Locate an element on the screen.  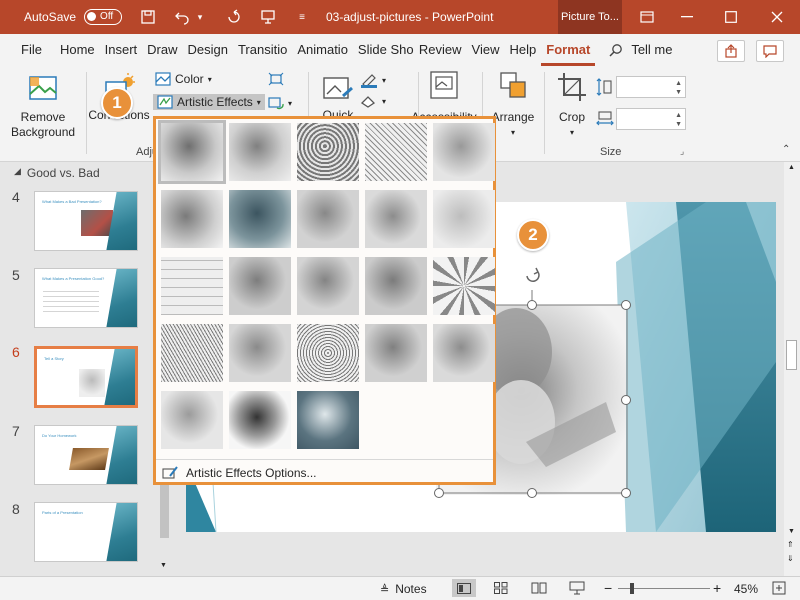
tab-animations: Animatio is located at coordinates (322, 54).